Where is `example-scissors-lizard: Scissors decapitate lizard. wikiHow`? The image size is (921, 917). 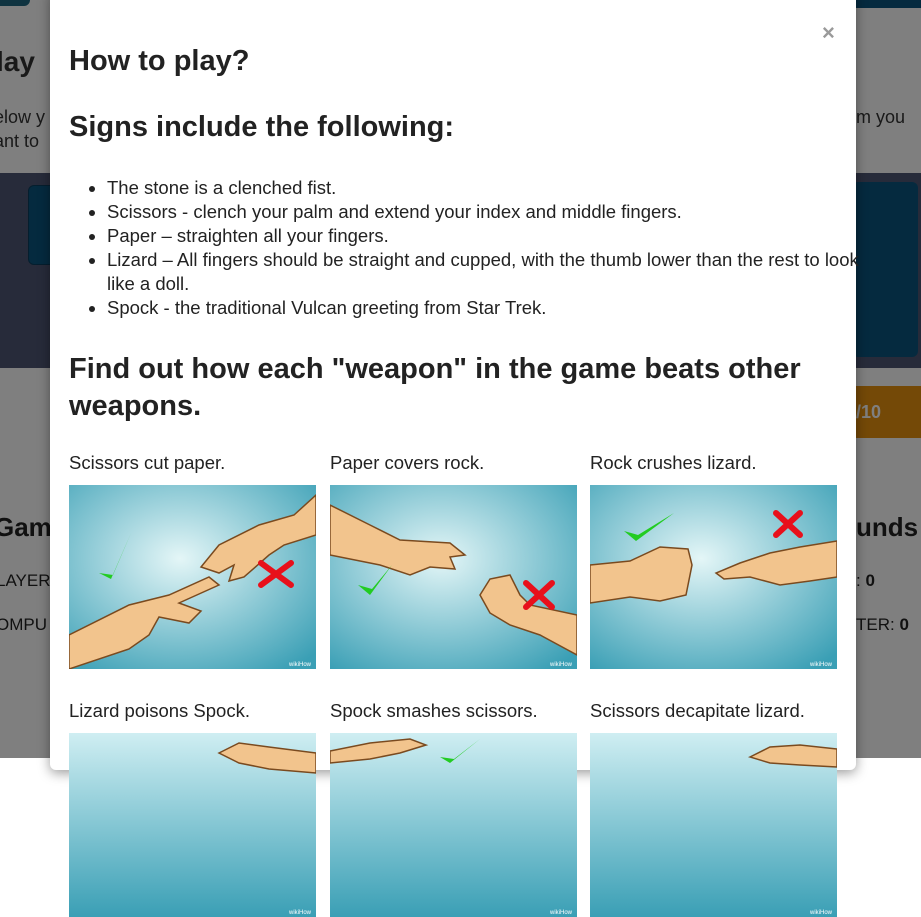 example-scissors-lizard: Scissors decapitate lizard. wikiHow is located at coordinates (713, 808).